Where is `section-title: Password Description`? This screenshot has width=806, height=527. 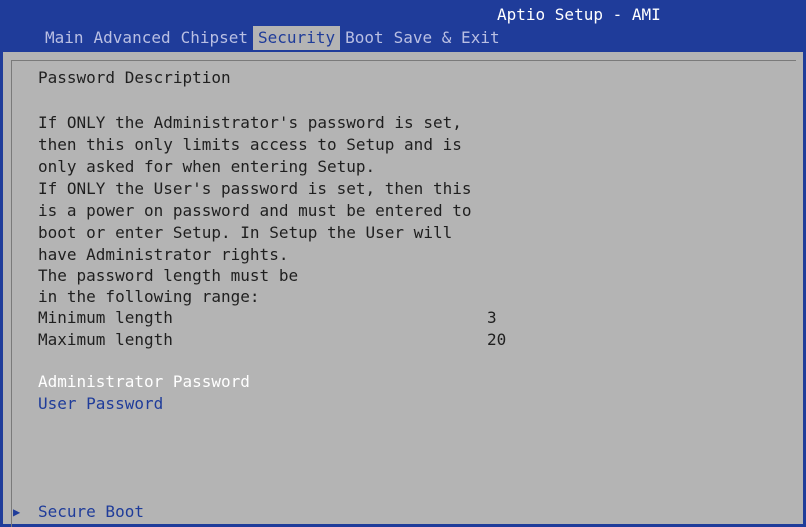 section-title: Password Description is located at coordinates (134, 77).